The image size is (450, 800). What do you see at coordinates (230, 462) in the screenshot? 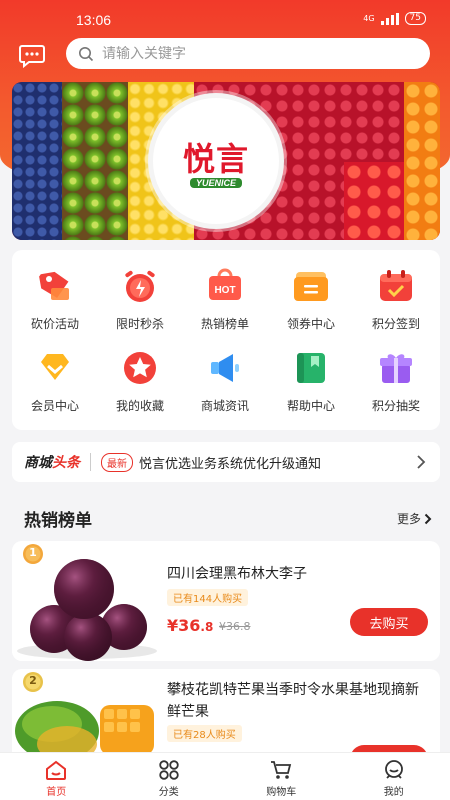
I see `news-headline: 悦言优选业务系统优化升级通知` at bounding box center [230, 462].